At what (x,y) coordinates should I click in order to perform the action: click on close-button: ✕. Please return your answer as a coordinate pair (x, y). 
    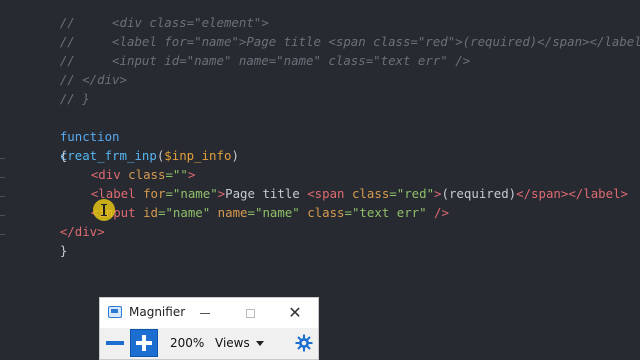
    Looking at the image, I should click on (295, 313).